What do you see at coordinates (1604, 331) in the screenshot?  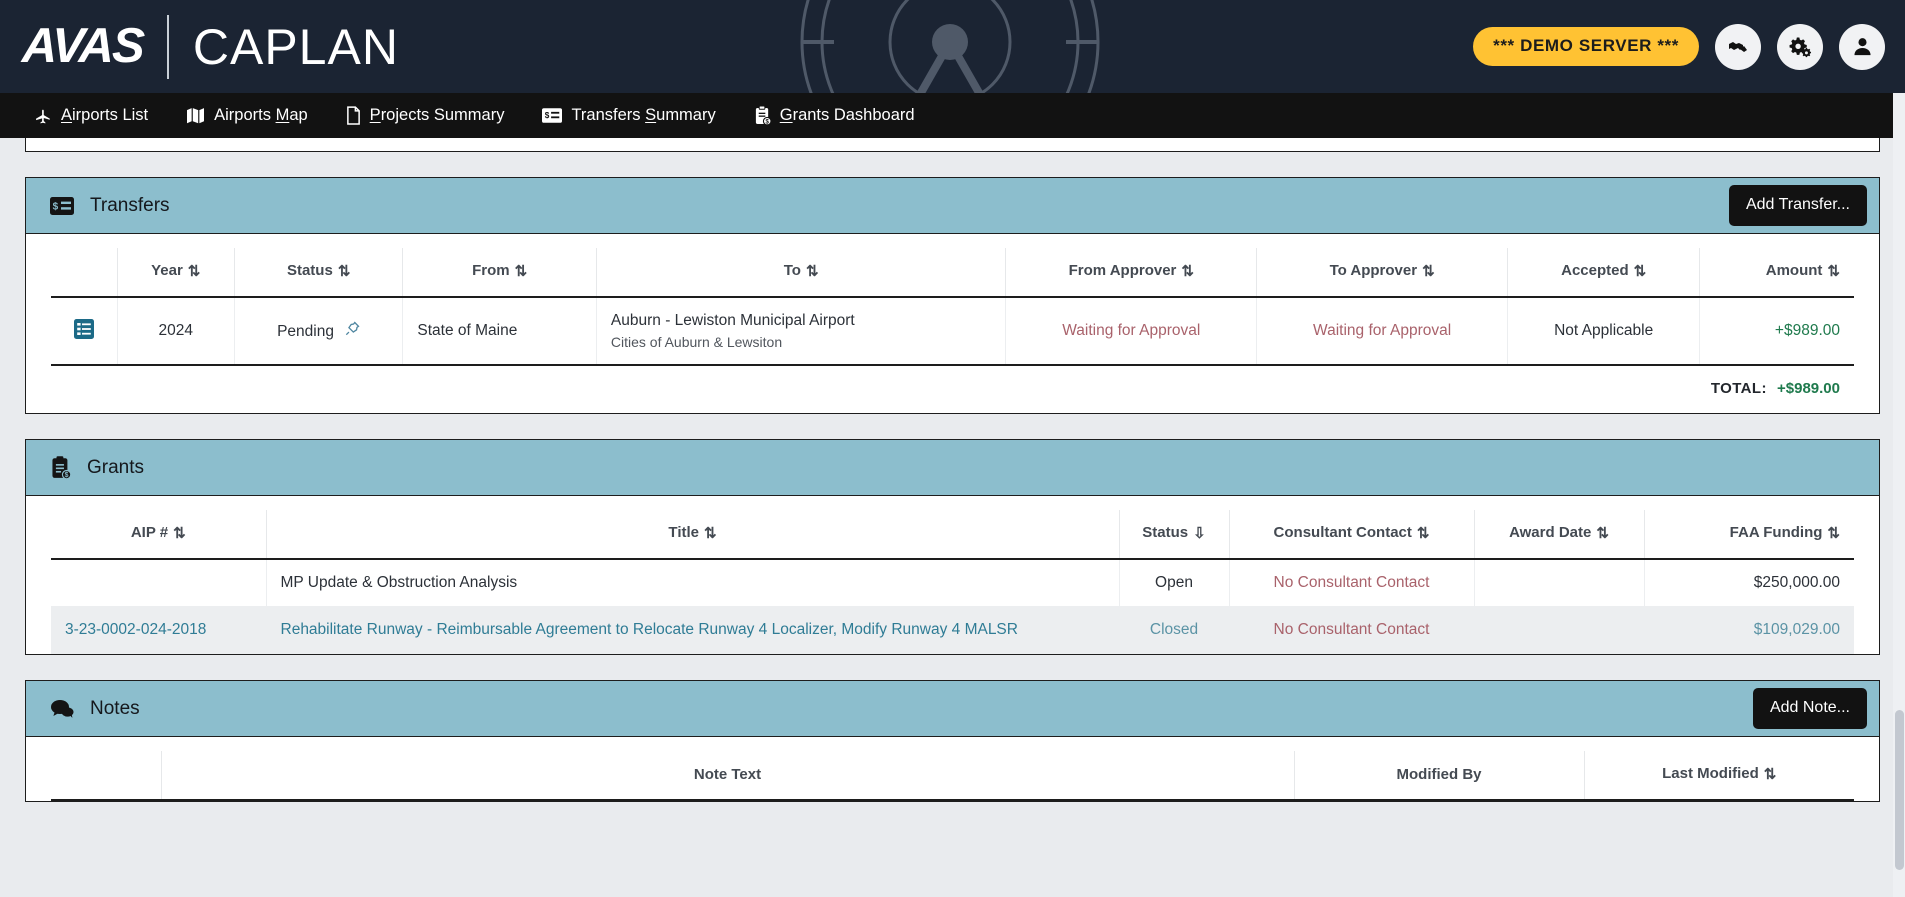 I see `cell-accepted: Not Applicable` at bounding box center [1604, 331].